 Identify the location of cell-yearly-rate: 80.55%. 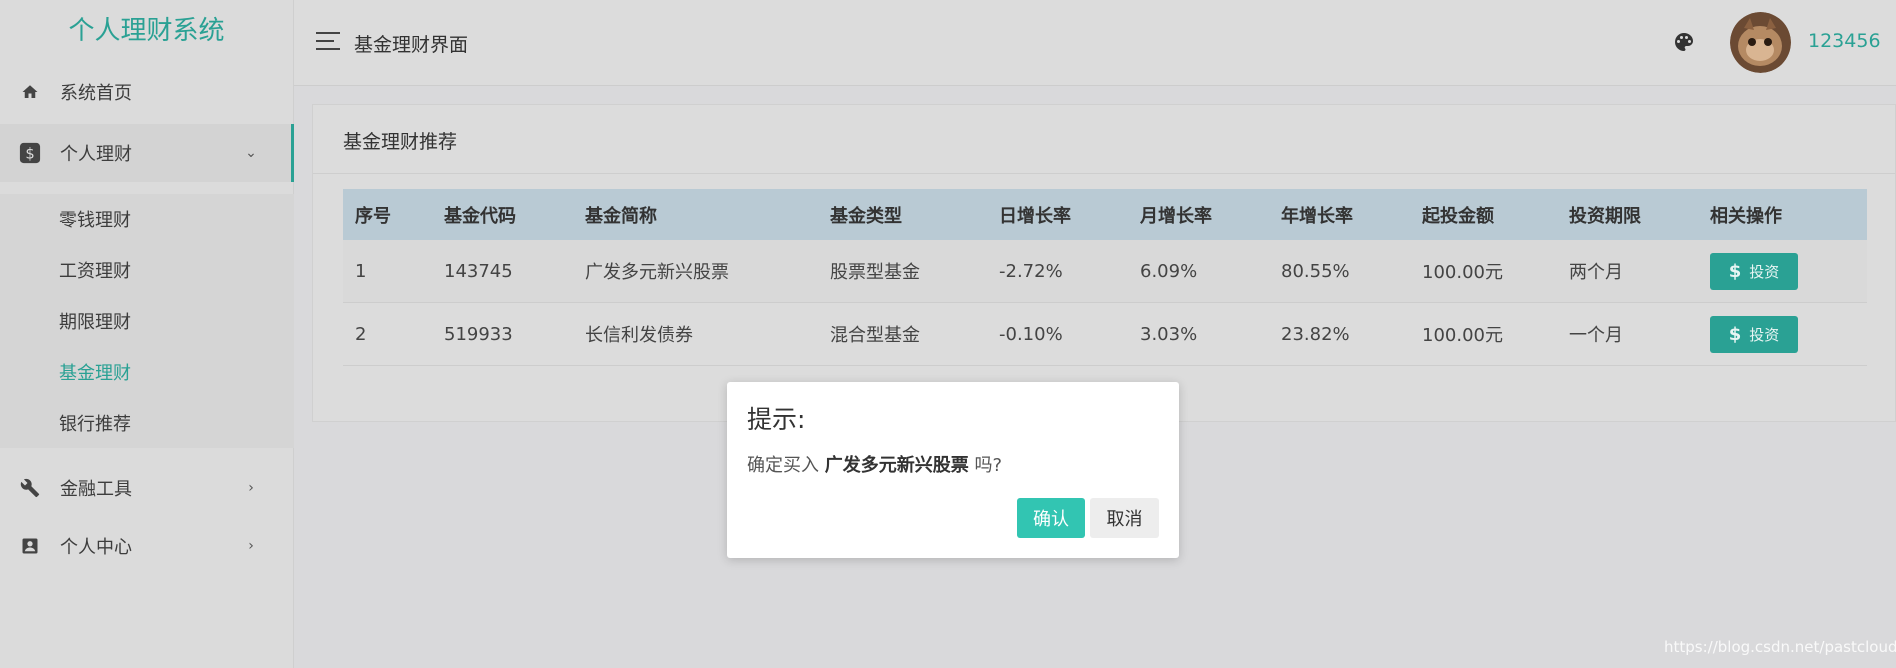
(1315, 271).